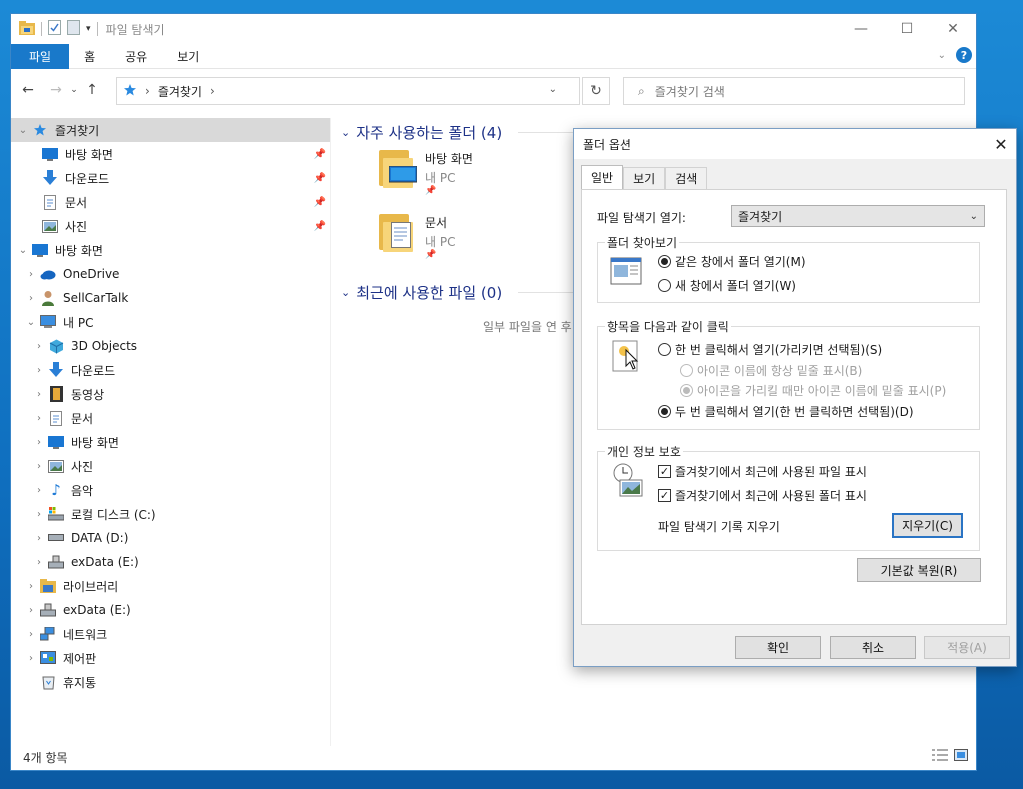  I want to click on sidebar-item-documents-pinned: 문서 📌, so click(170, 202).